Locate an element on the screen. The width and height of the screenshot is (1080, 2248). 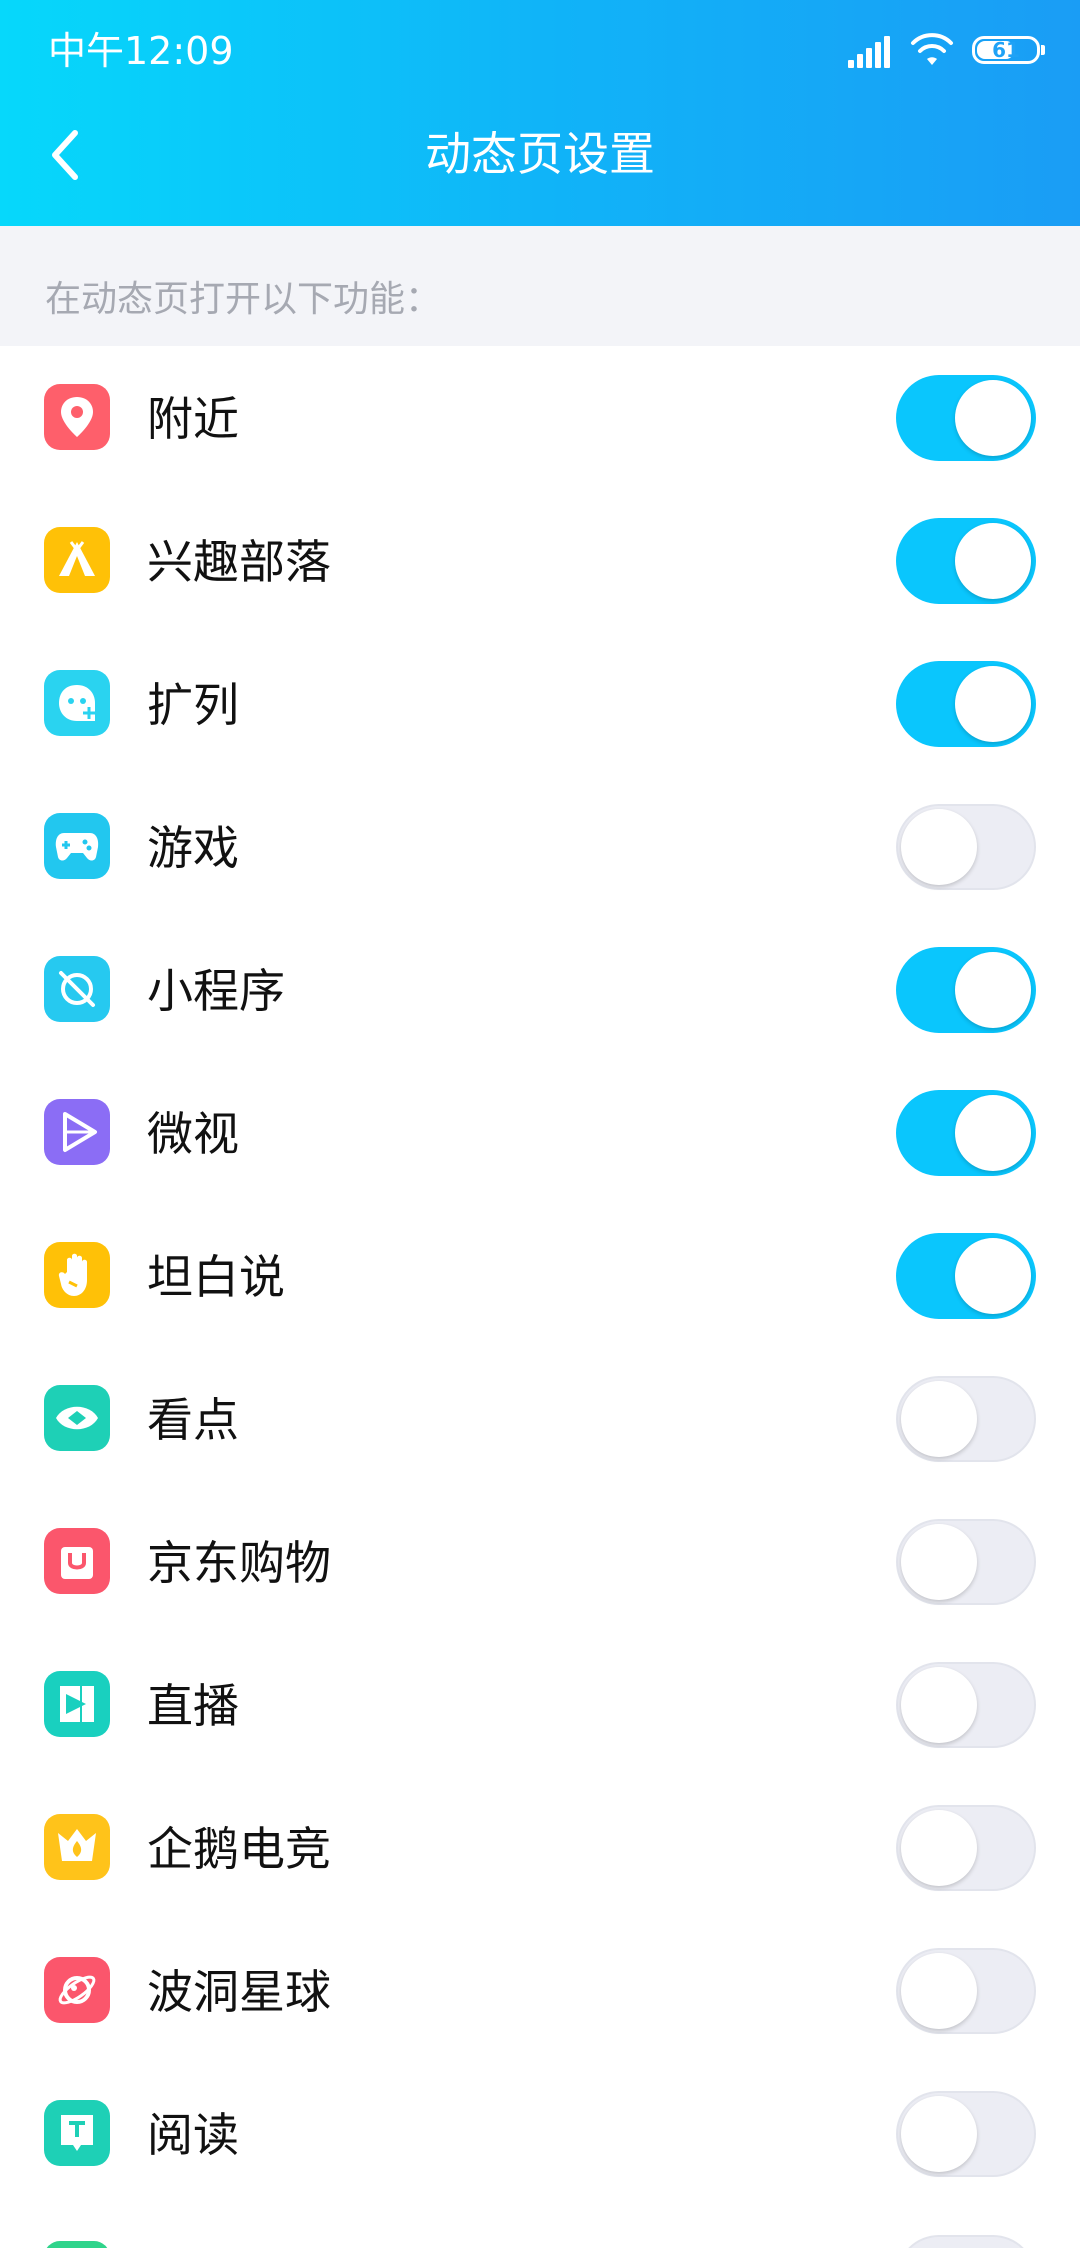
section-header: 在动态页打开以下功能： is located at coordinates (540, 286).